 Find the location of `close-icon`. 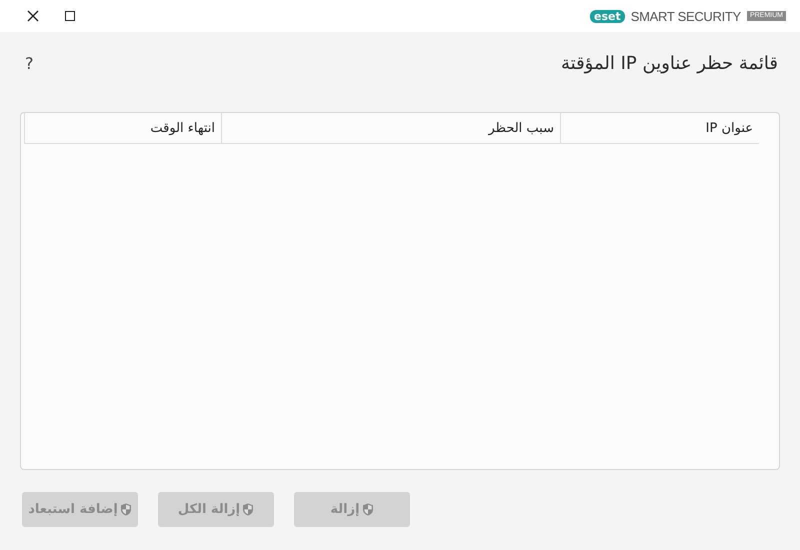

close-icon is located at coordinates (33, 16).